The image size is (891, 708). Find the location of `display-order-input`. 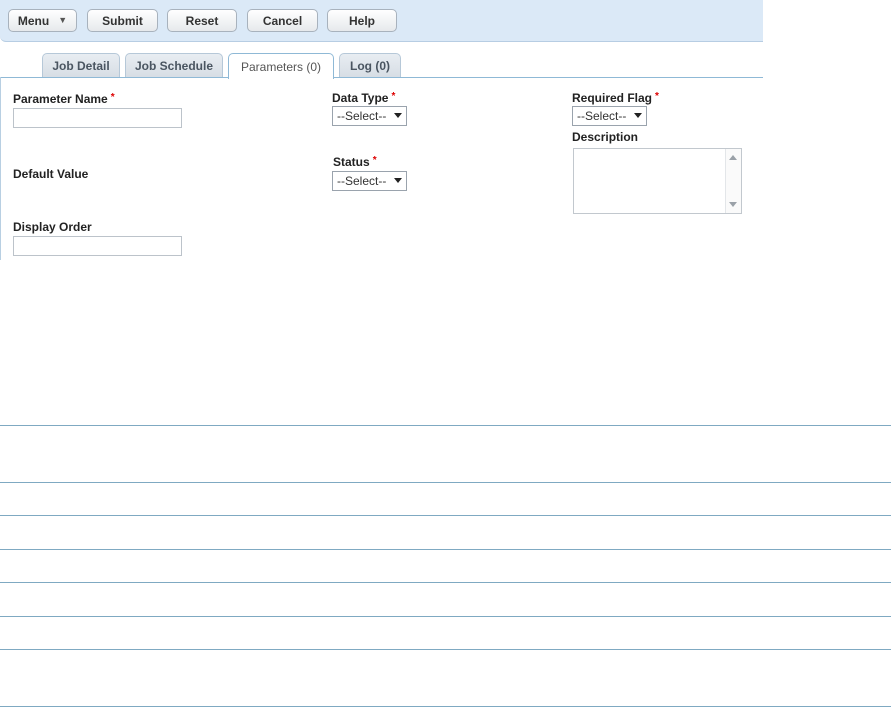

display-order-input is located at coordinates (97, 246).